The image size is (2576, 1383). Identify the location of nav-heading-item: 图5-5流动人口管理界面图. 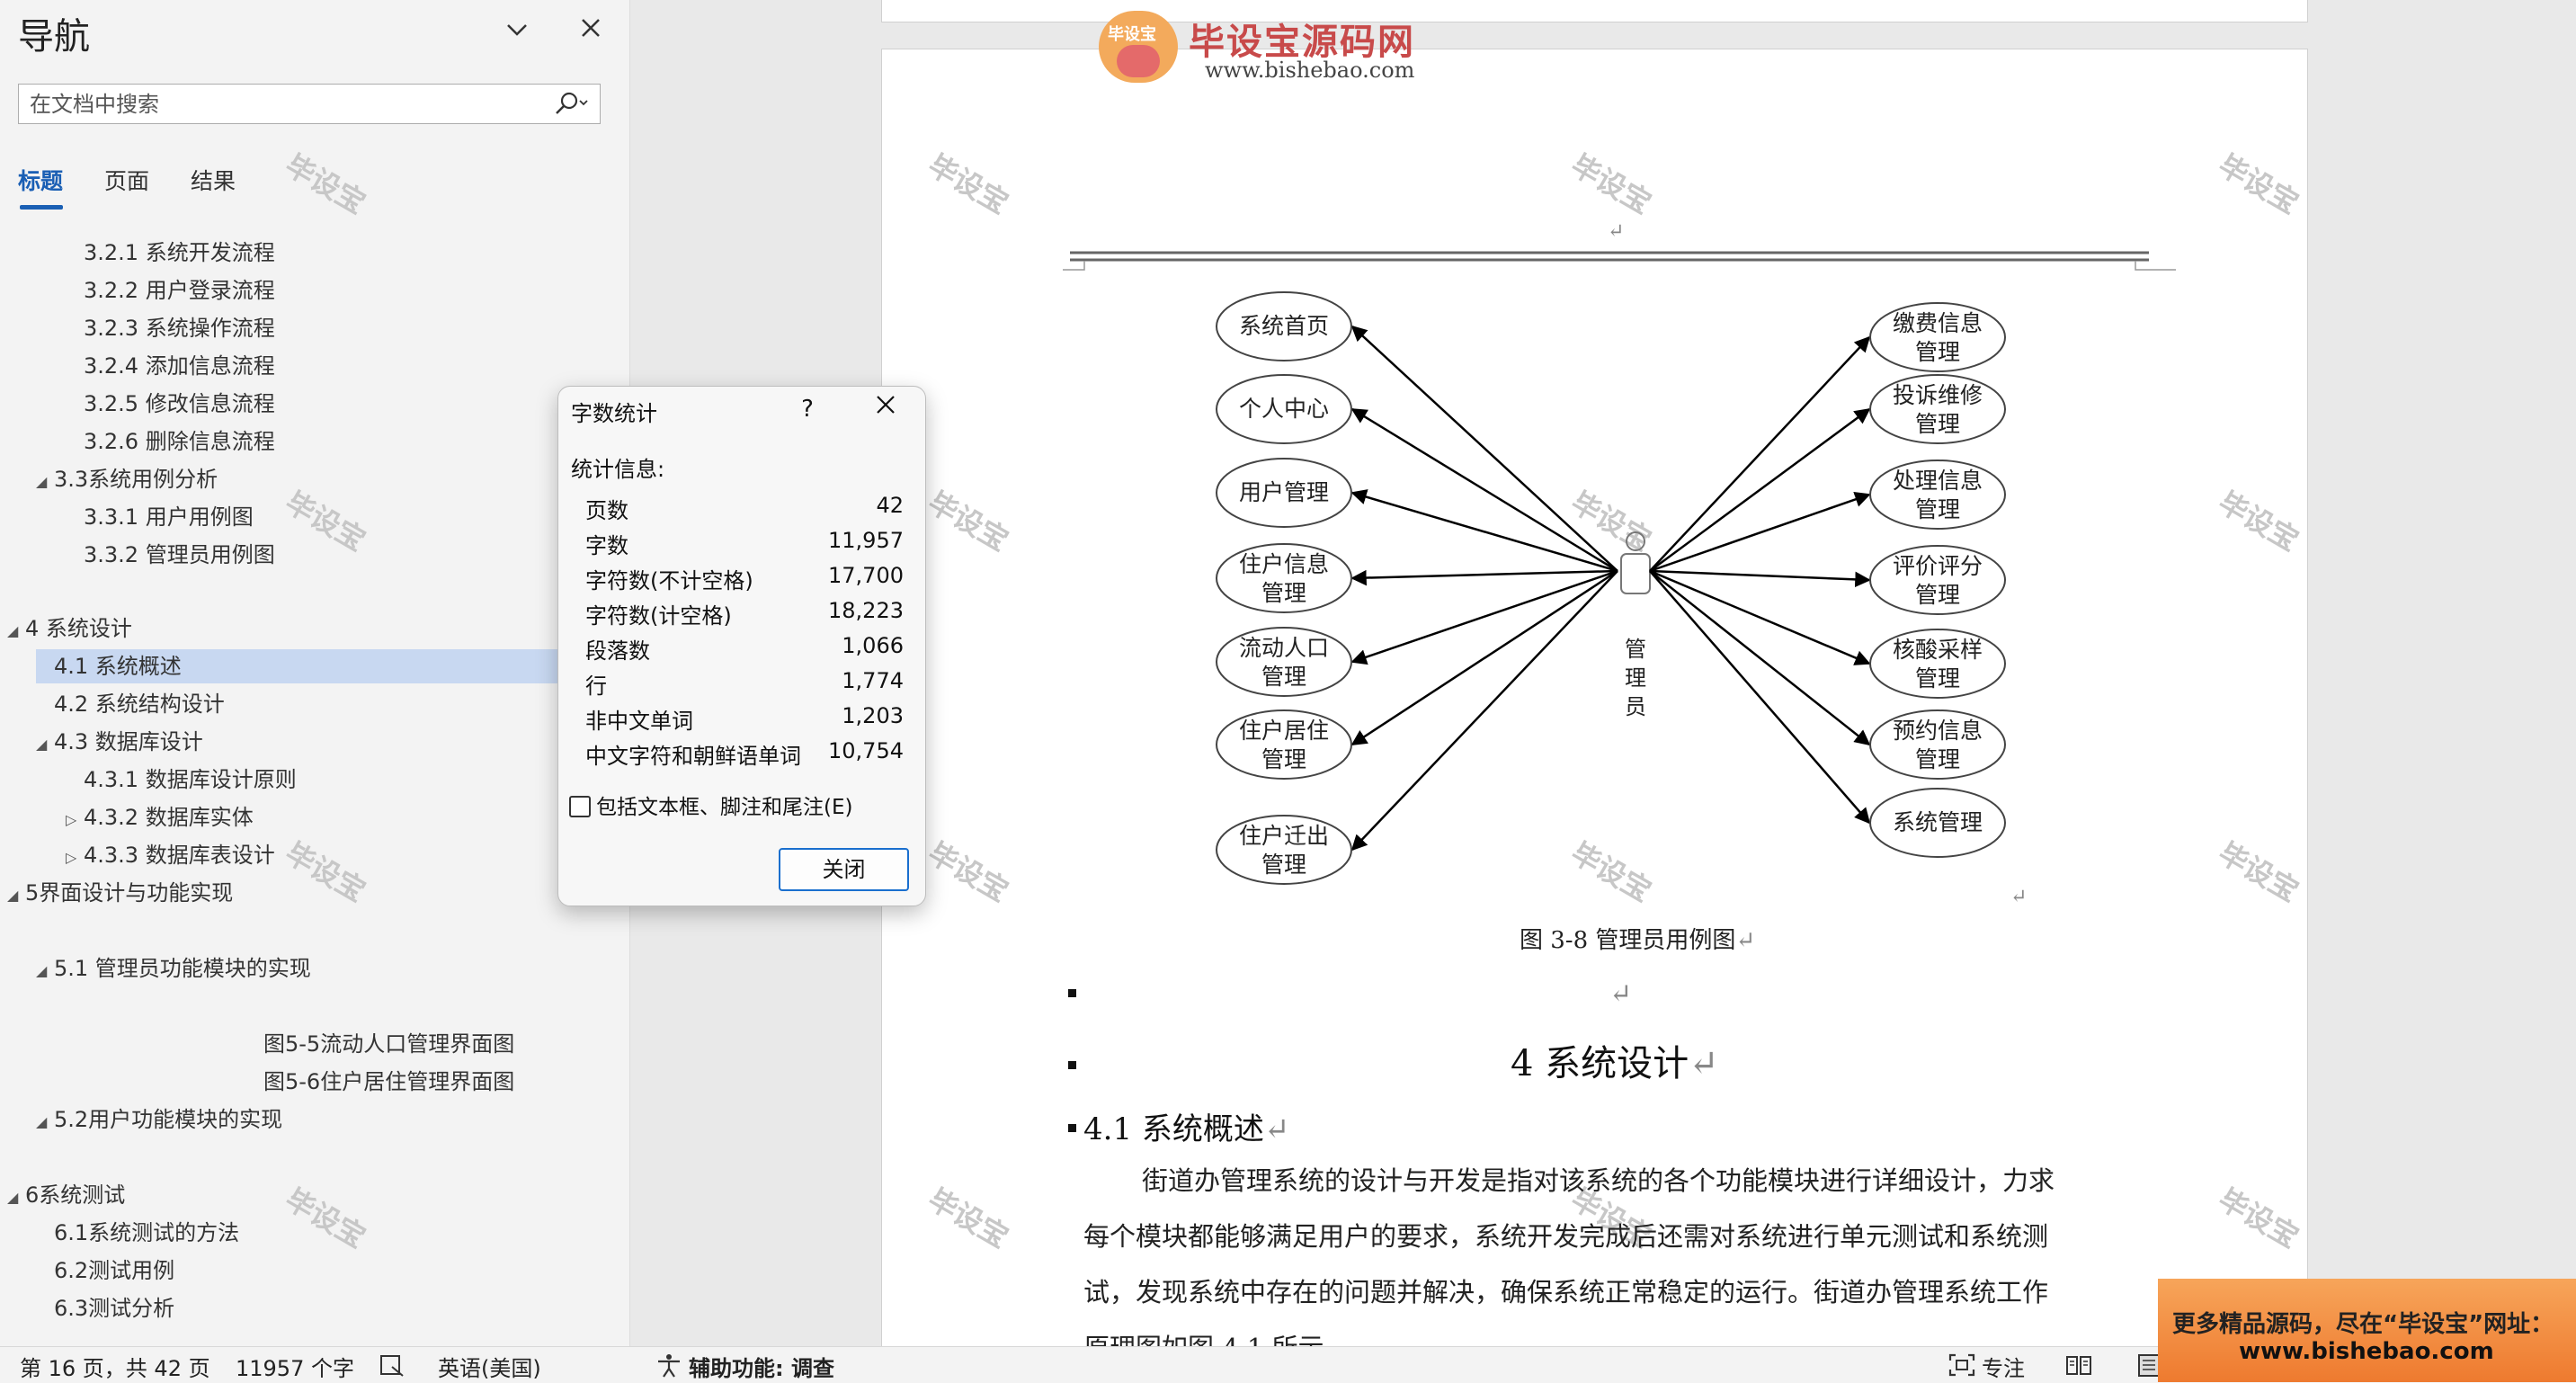
(380, 1044).